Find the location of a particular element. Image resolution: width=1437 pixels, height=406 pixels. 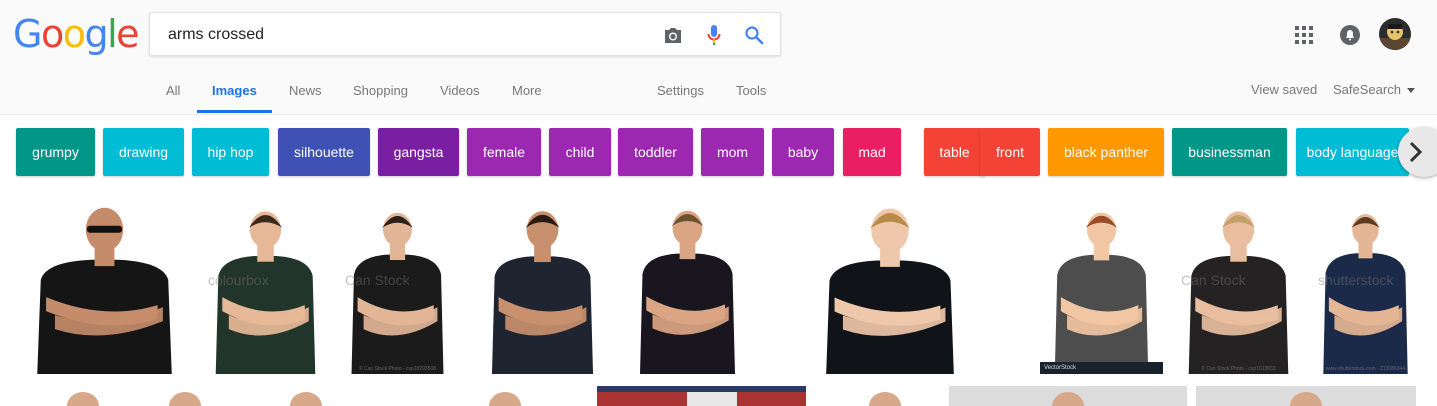

chip-female: female is located at coordinates (504, 152).